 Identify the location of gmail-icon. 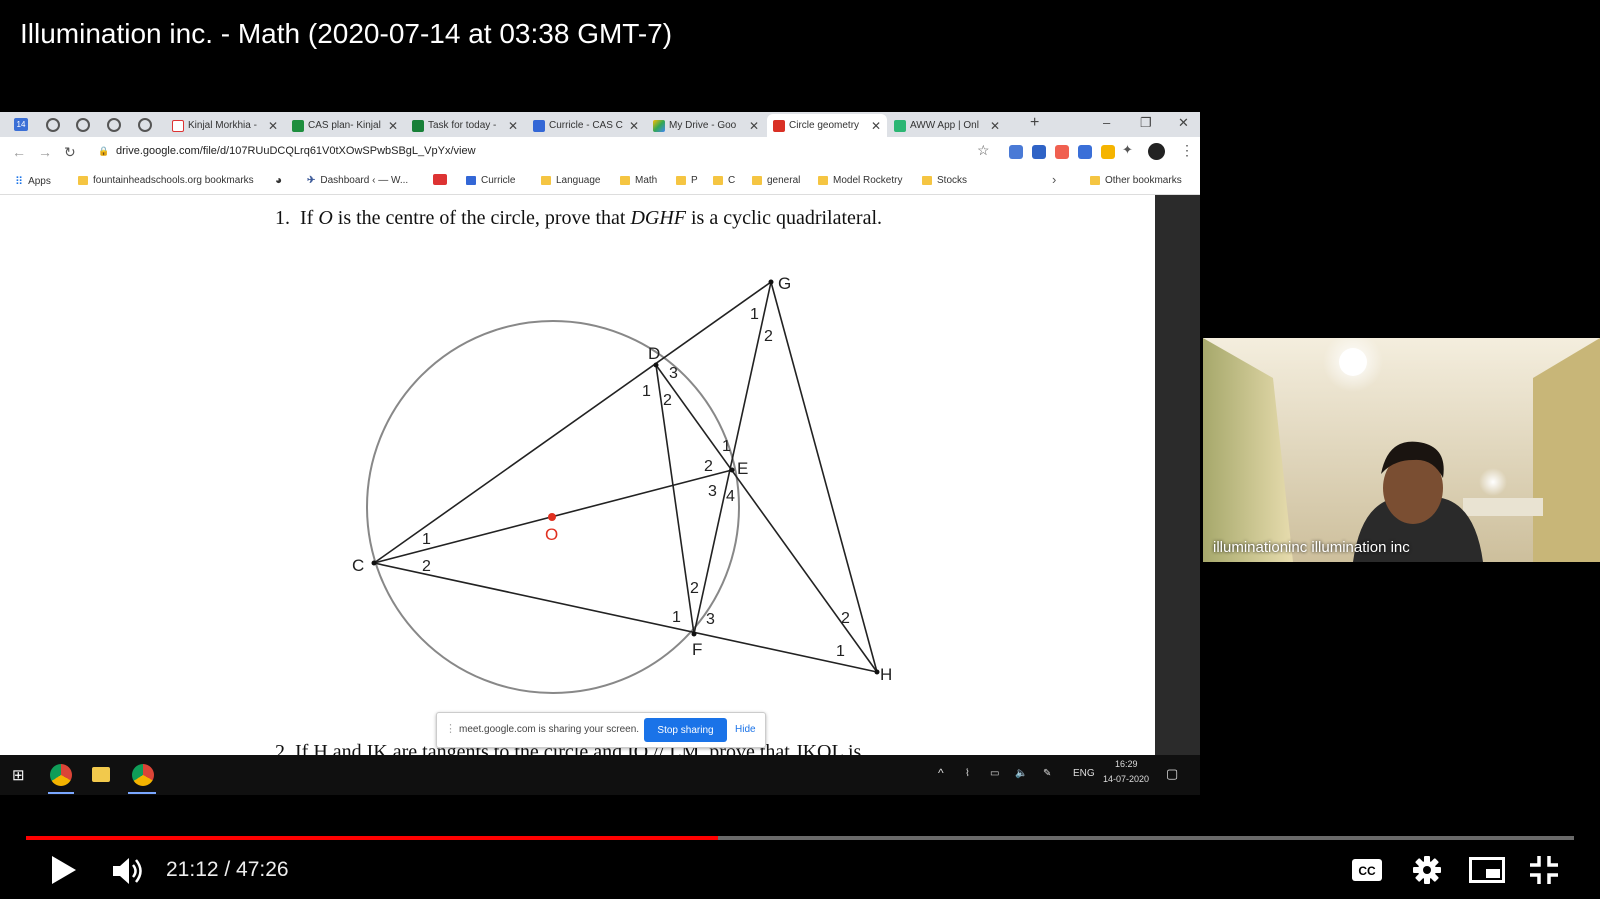
(178, 125).